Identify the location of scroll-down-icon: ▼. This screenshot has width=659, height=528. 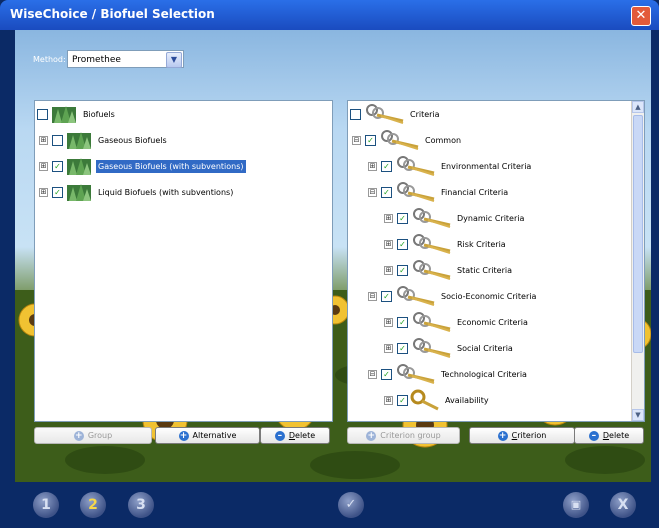
(638, 415).